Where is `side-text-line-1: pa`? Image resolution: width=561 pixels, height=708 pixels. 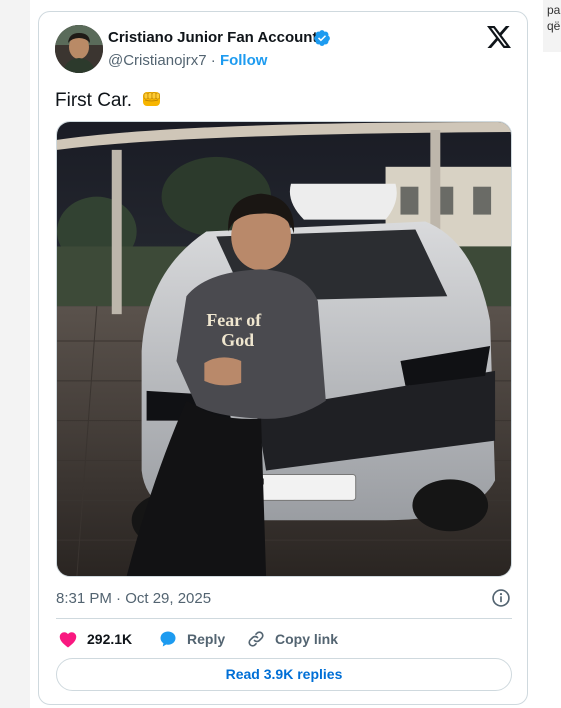
side-text-line-1: pa is located at coordinates (554, 10).